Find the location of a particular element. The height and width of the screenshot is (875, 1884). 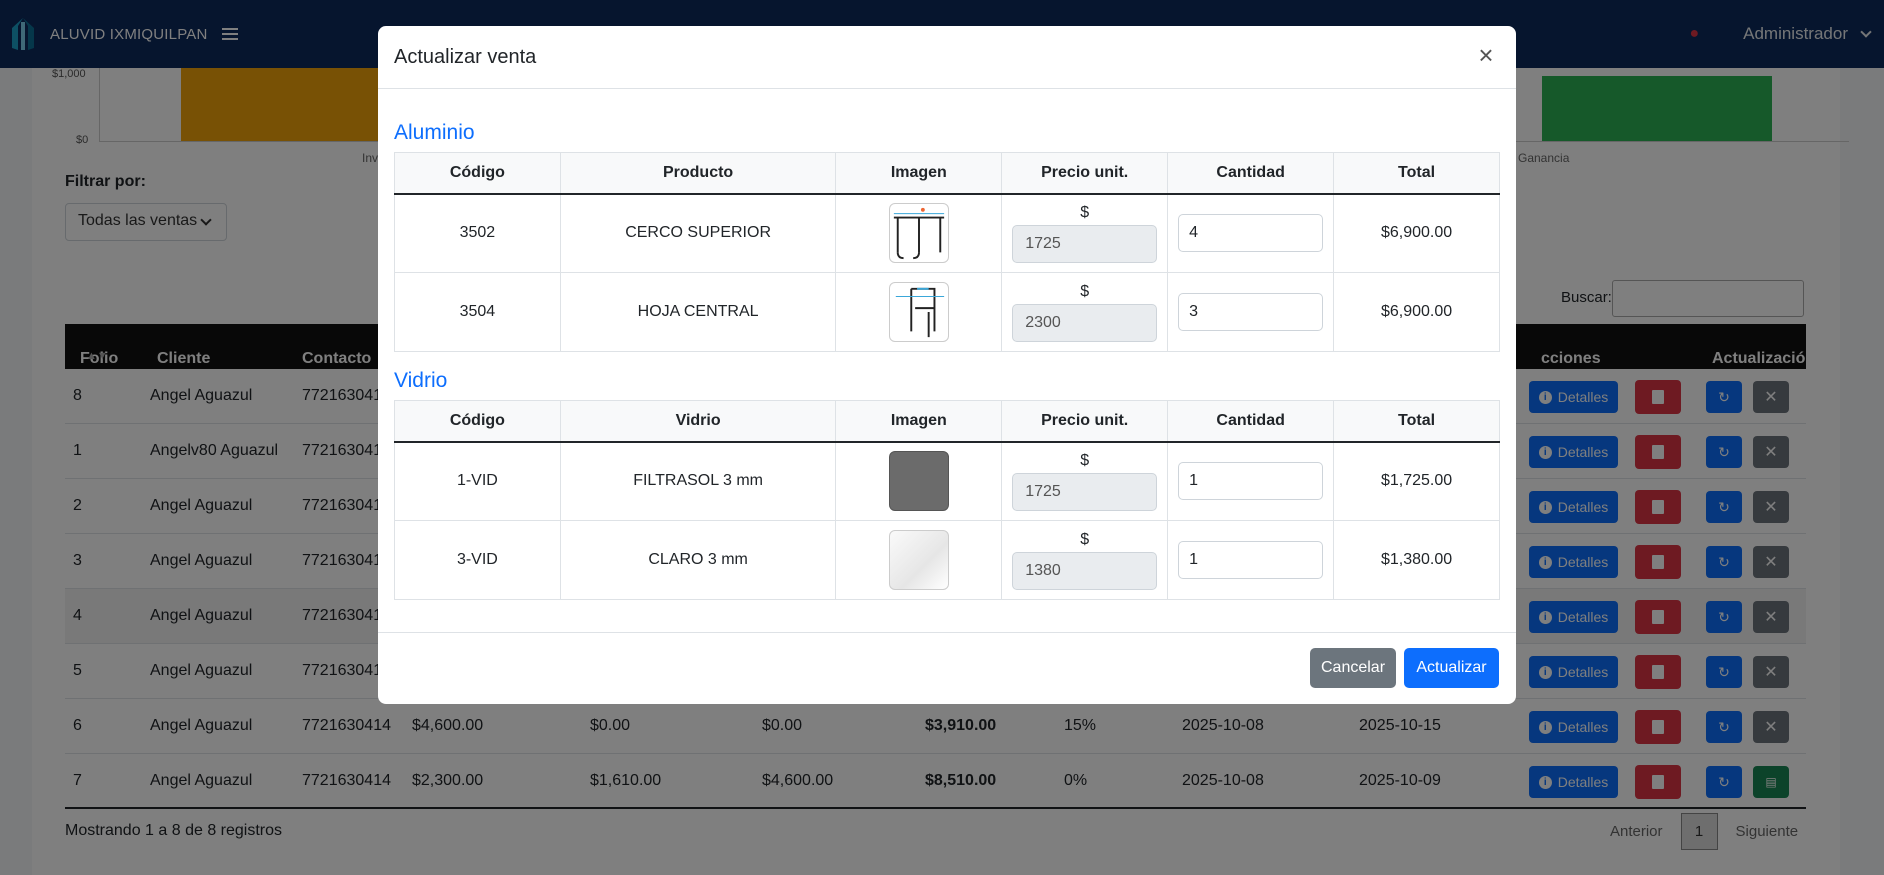

close-icon: × is located at coordinates (1486, 55).